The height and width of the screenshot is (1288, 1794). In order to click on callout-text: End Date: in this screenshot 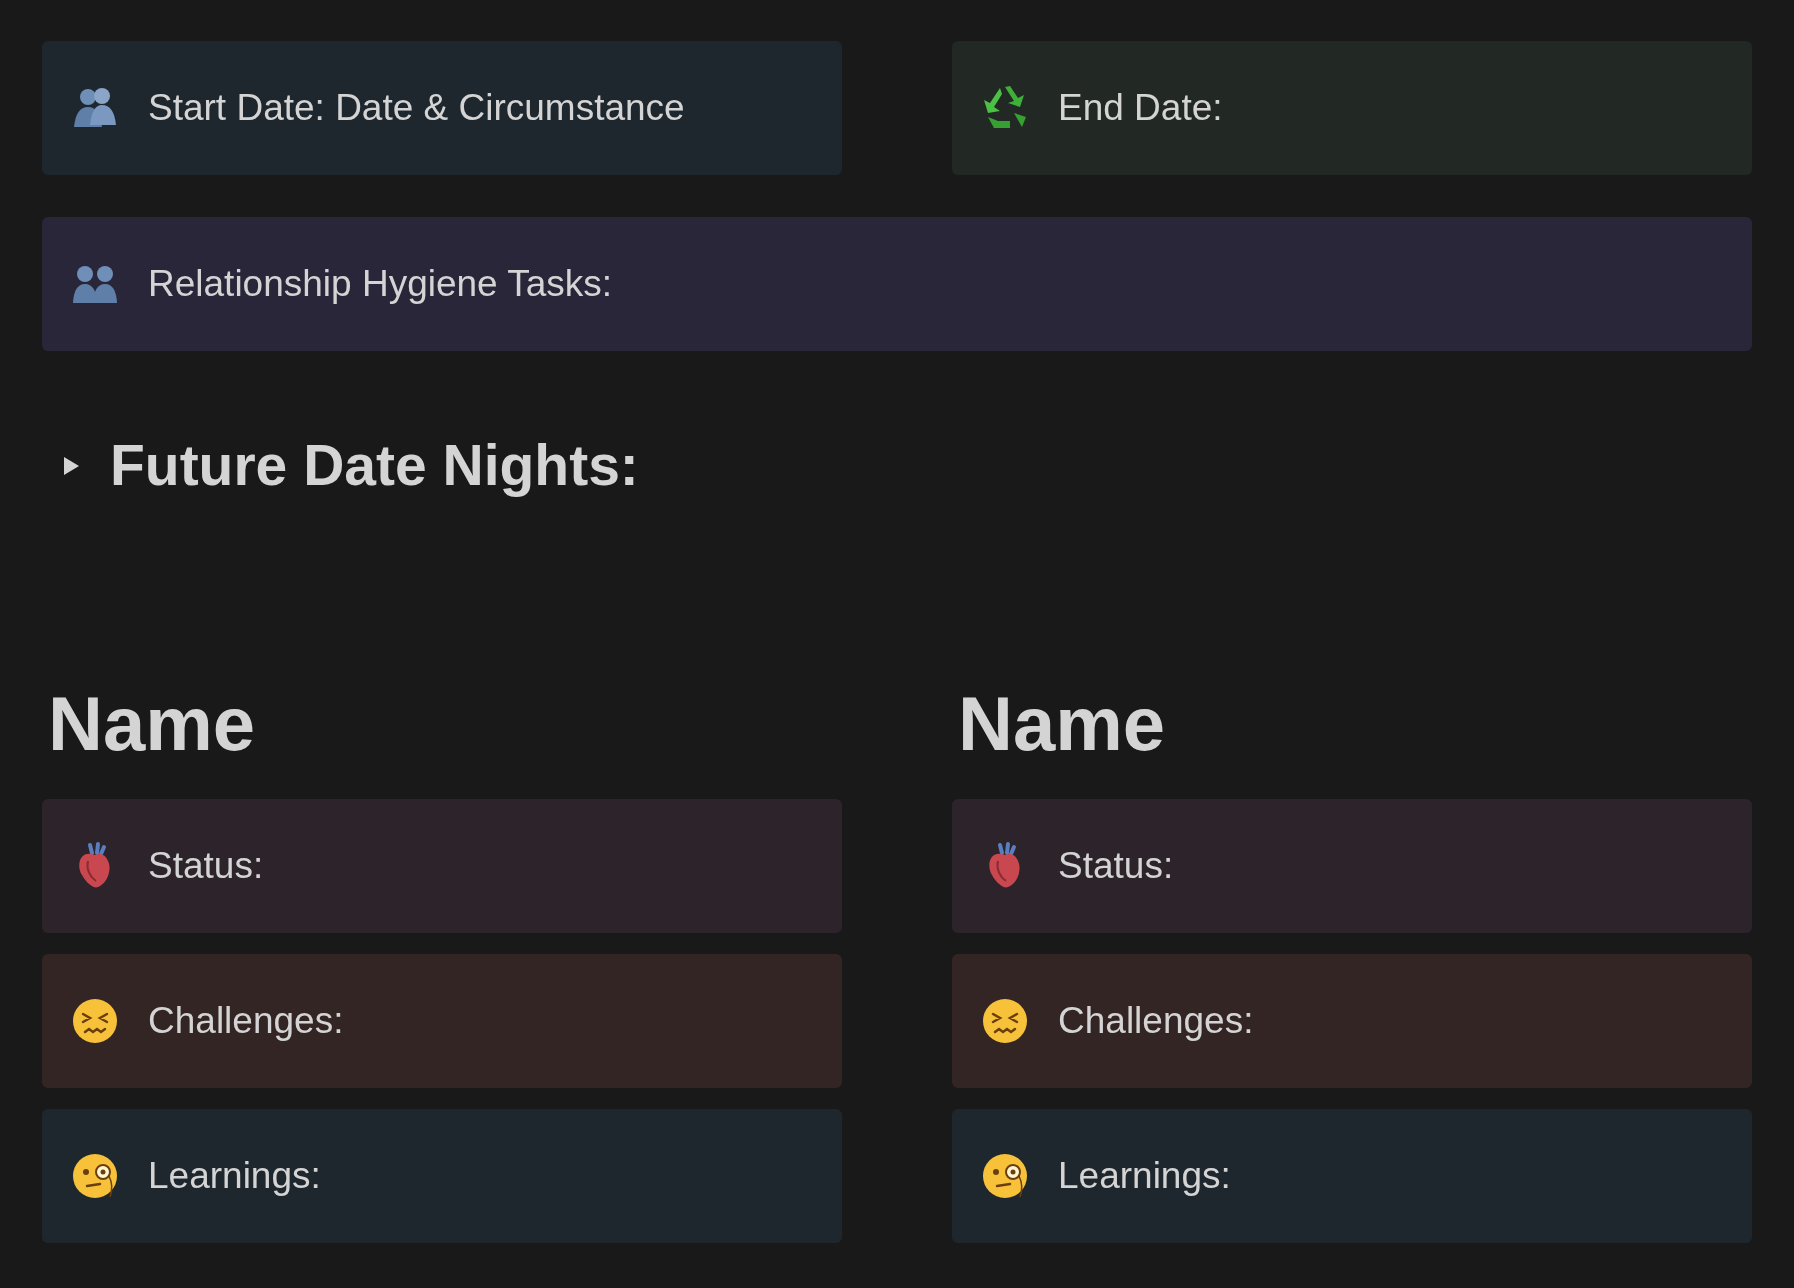, I will do `click(1140, 108)`.